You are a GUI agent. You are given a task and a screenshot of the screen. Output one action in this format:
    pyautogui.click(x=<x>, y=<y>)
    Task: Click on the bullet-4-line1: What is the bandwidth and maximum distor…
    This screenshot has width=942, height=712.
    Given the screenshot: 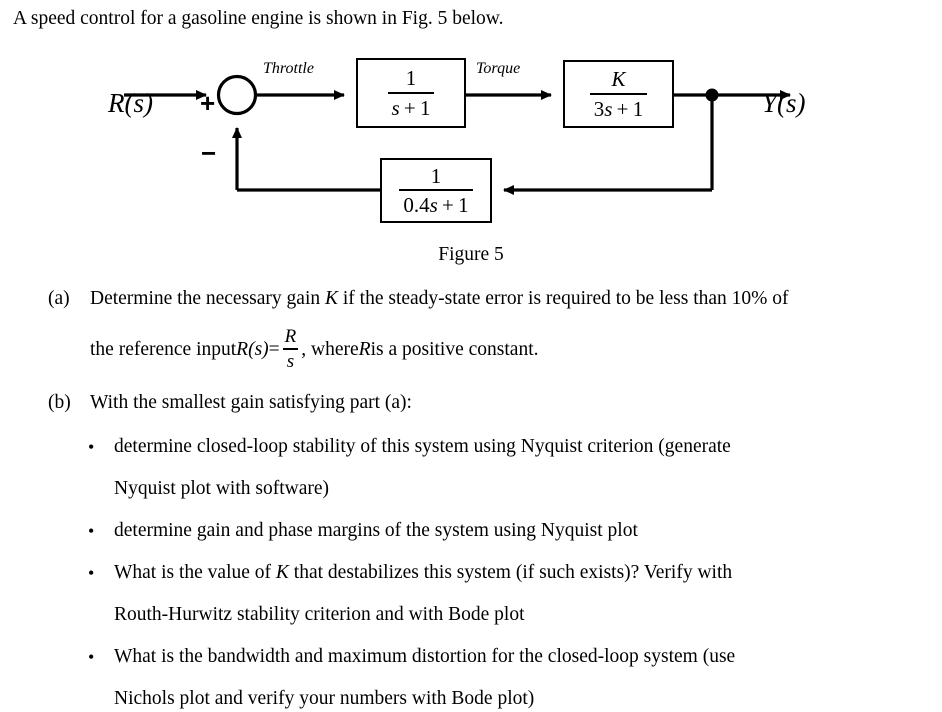 What is the action you would take?
    pyautogui.click(x=425, y=656)
    